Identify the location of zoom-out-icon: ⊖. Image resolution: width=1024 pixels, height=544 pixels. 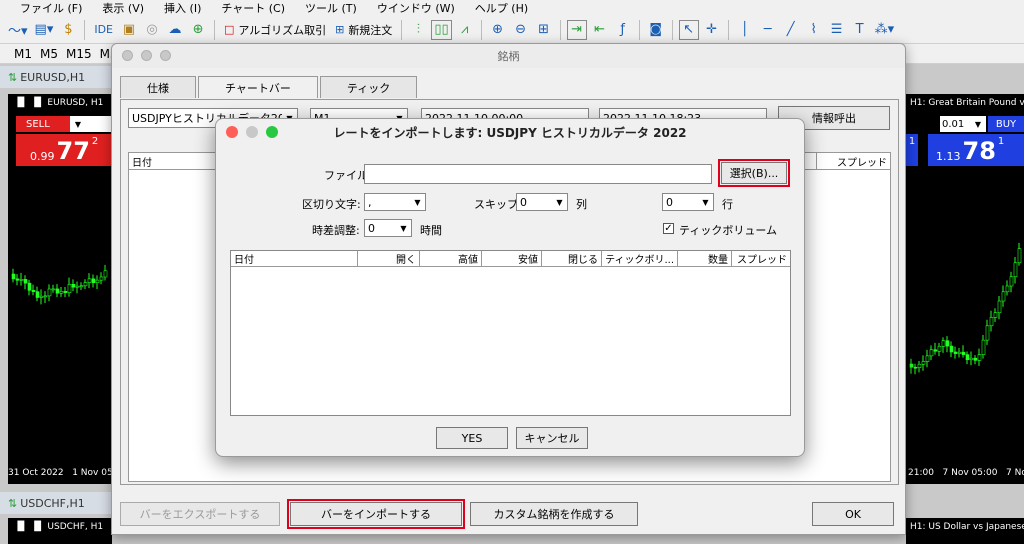
(521, 30).